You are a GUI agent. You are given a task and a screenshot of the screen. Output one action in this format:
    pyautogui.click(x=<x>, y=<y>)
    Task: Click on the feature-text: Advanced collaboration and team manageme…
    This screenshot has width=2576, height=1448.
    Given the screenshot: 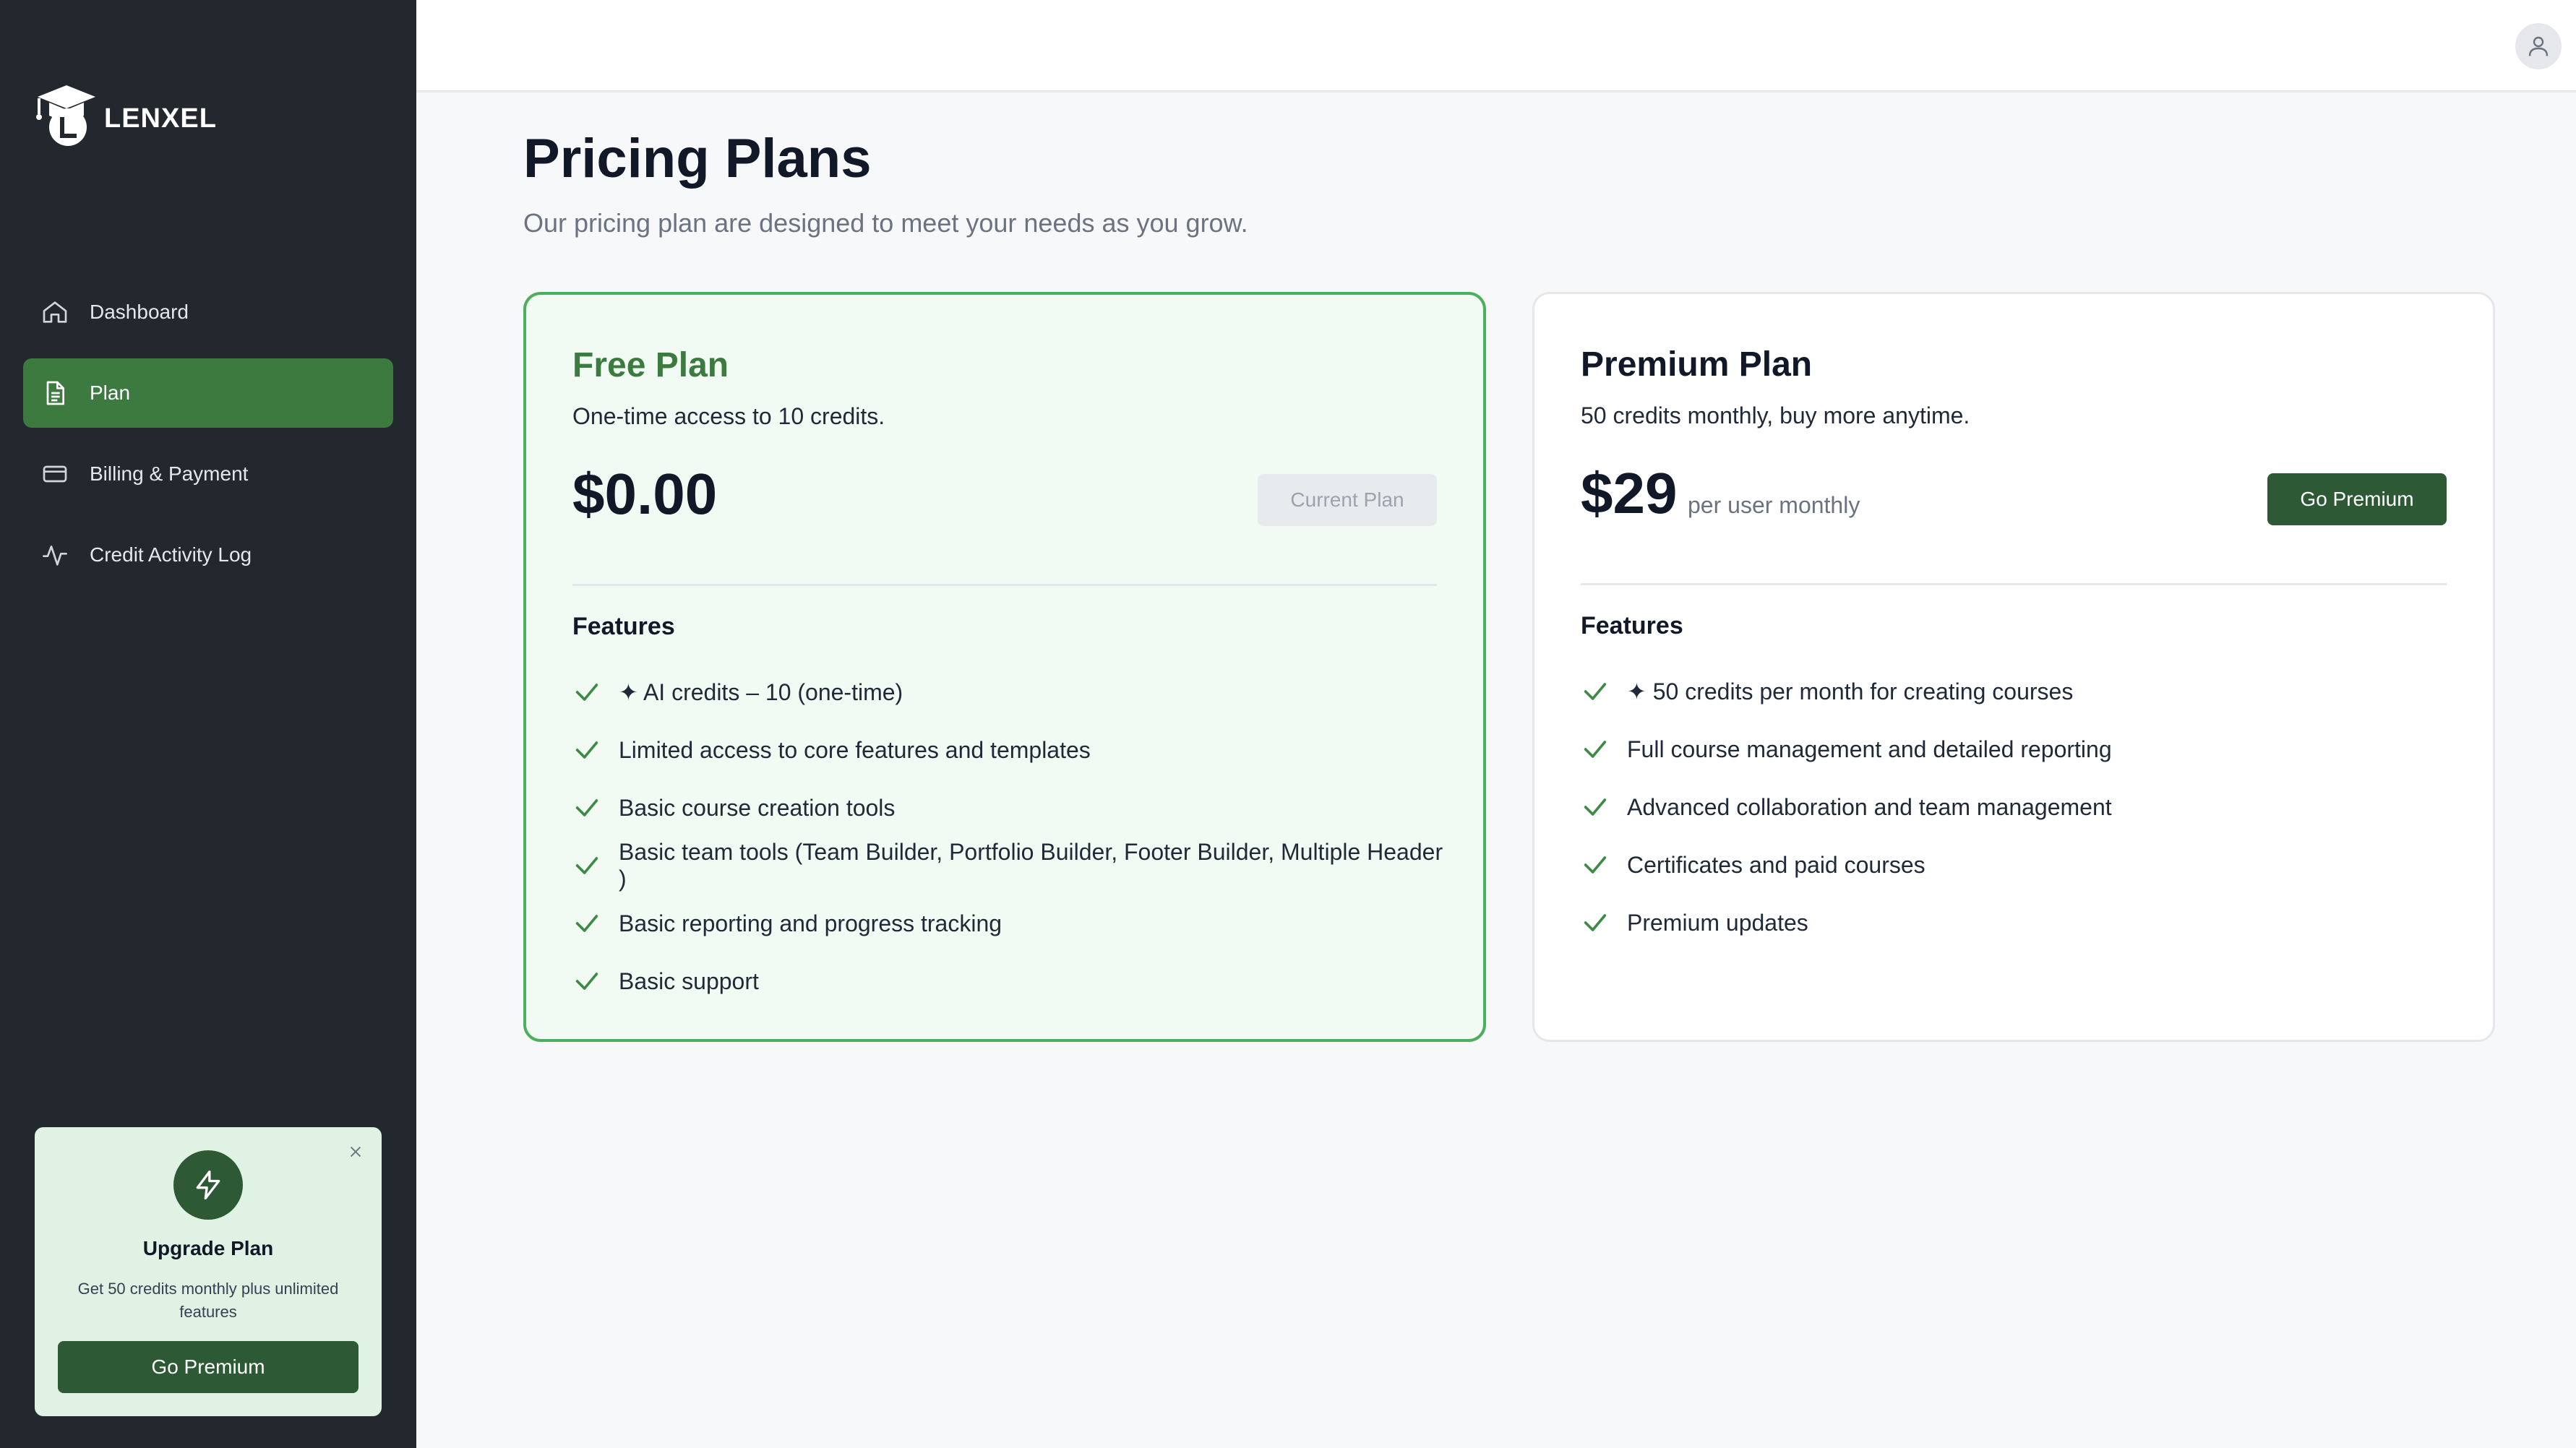 What is the action you would take?
    pyautogui.click(x=1870, y=806)
    